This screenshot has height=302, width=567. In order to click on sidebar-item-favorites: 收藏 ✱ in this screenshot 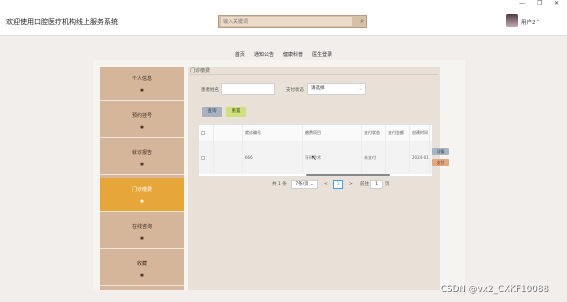, I will do `click(142, 269)`.